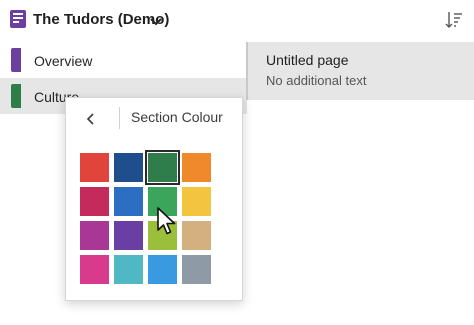  Describe the element at coordinates (177, 117) in the screenshot. I see `flyout-title: Section Colour` at that location.